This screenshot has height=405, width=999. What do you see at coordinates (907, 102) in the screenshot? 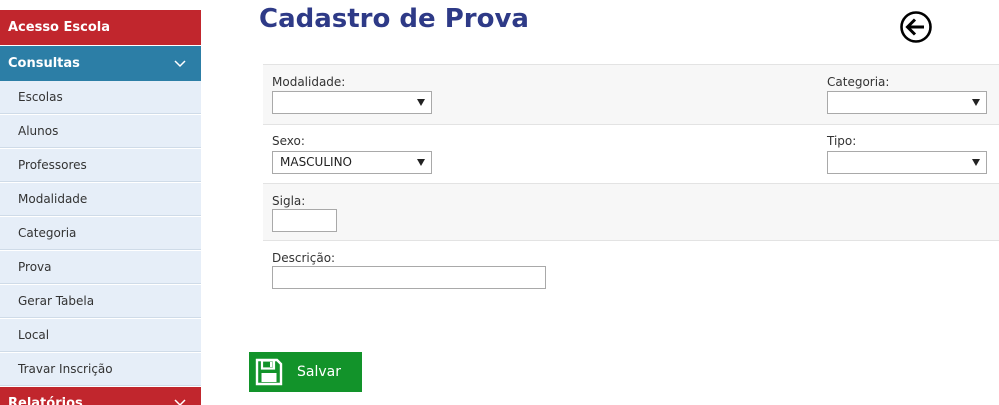
I see `categoria-select` at bounding box center [907, 102].